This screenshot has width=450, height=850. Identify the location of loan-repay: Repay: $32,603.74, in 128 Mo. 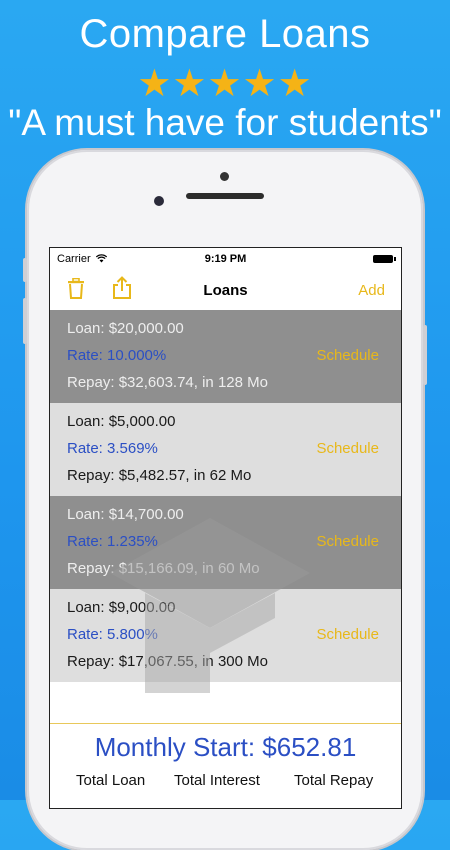
(167, 382).